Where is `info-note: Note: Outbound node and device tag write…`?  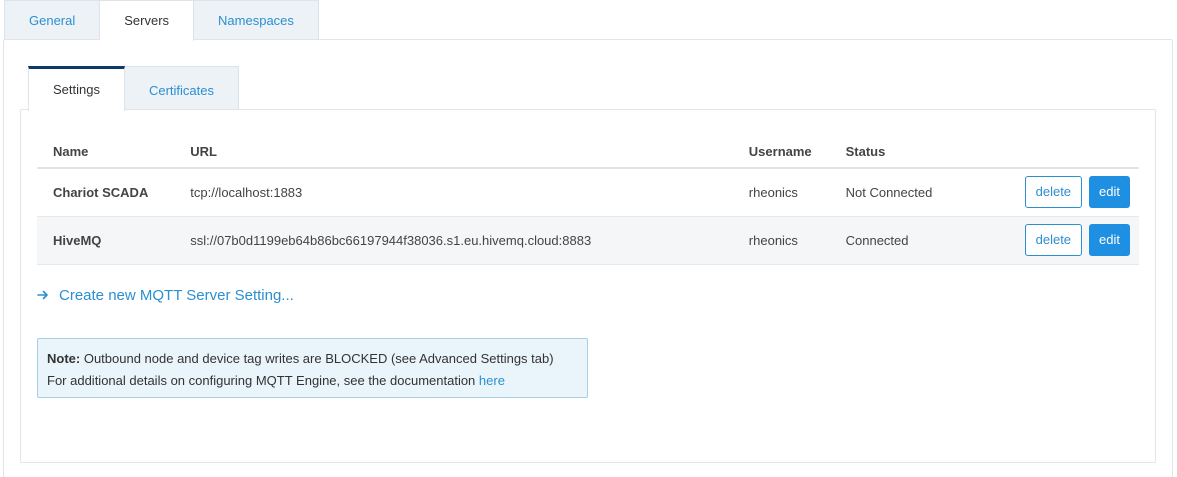
info-note: Note: Outbound node and device tag write… is located at coordinates (312, 368).